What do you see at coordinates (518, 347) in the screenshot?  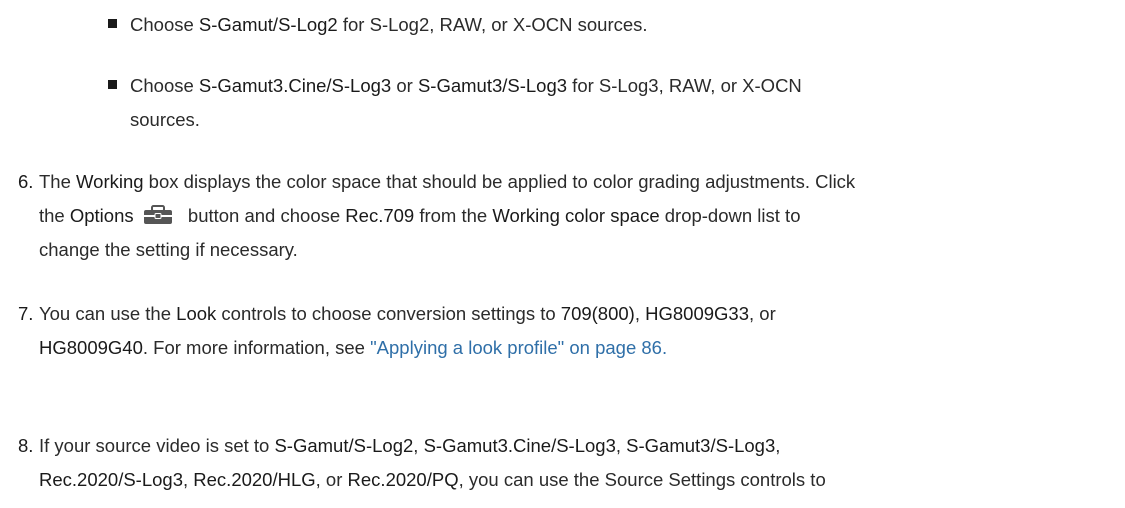 I see `cross-reference-link: "Applying a look profile" on page 86.` at bounding box center [518, 347].